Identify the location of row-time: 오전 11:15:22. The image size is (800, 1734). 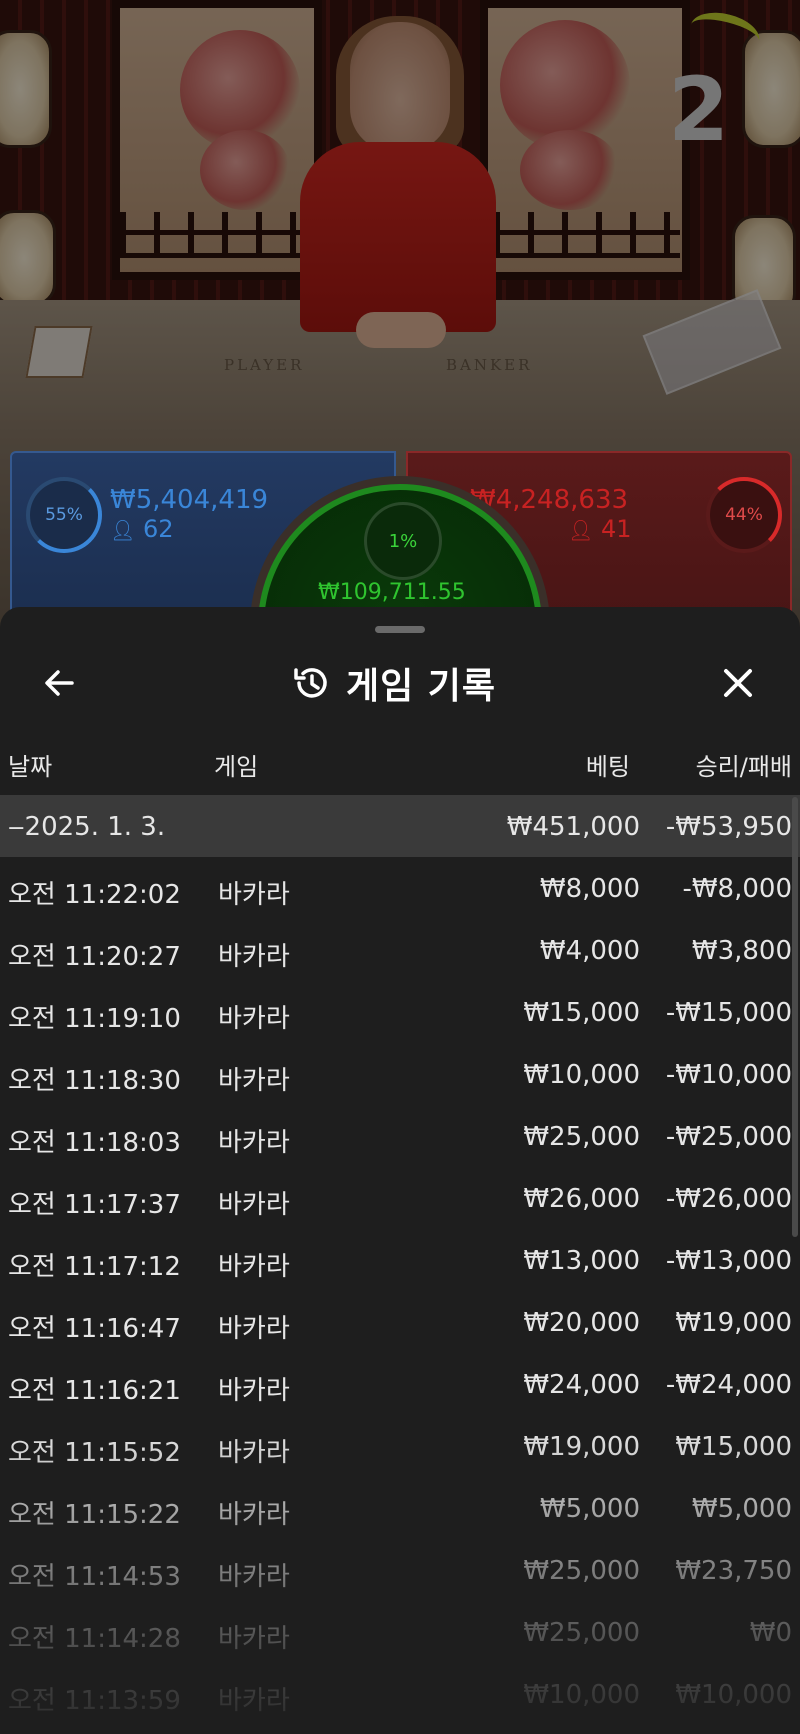
(94, 1515).